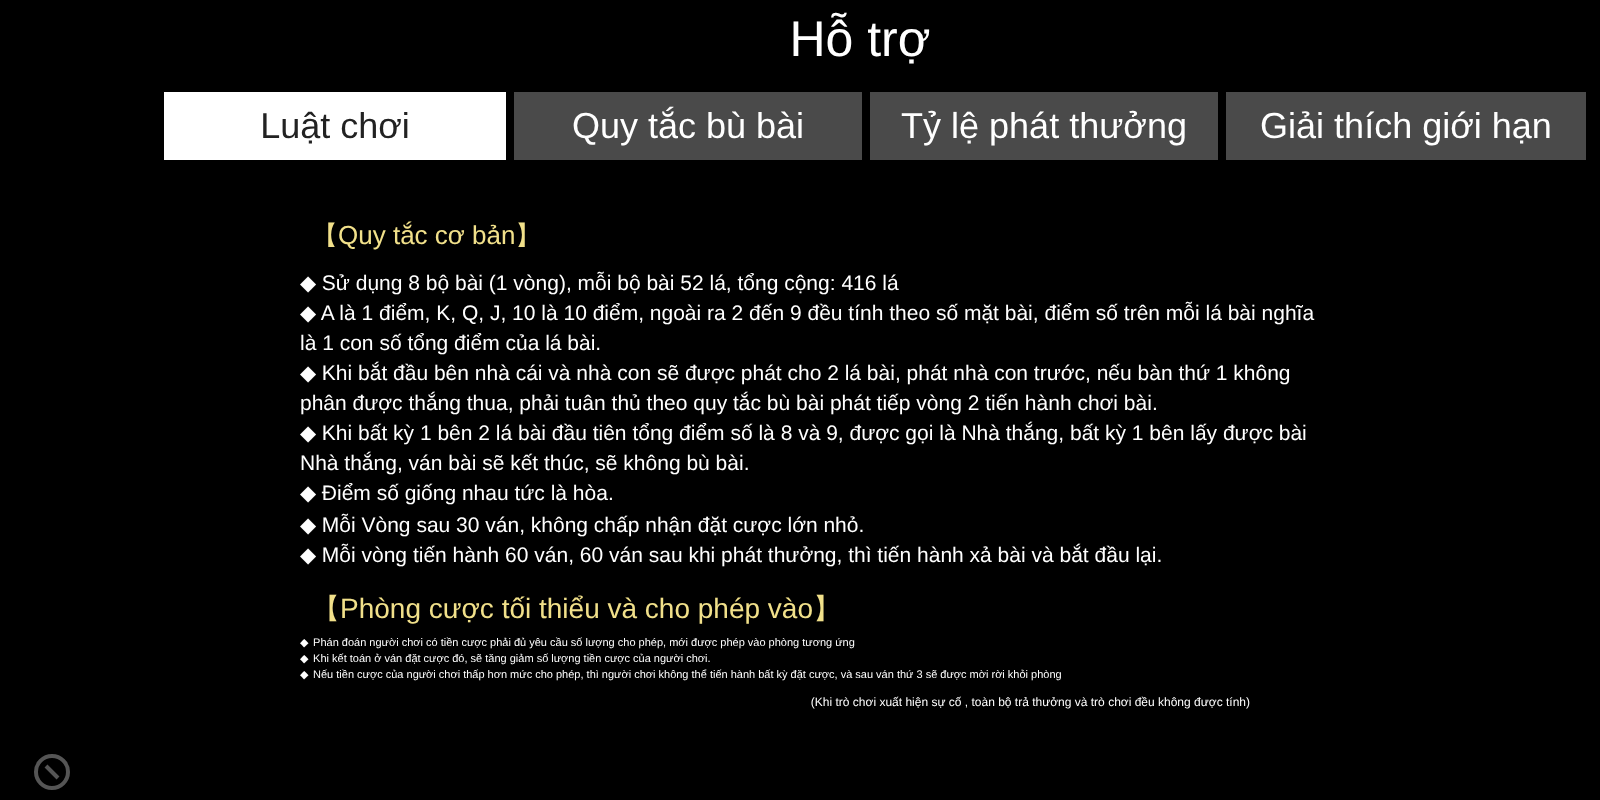 The height and width of the screenshot is (800, 1600). What do you see at coordinates (808, 329) in the screenshot?
I see `rule-text: ◆ A là 1 điểm, K, Q, J, 10 là 10 điểm, ngoài ra 2 đến 9 đều tính theo số mặt bài, điểm số trên mỗi lá bài nghĩa là 1 con số tổng điểm của lá bài.` at bounding box center [808, 329].